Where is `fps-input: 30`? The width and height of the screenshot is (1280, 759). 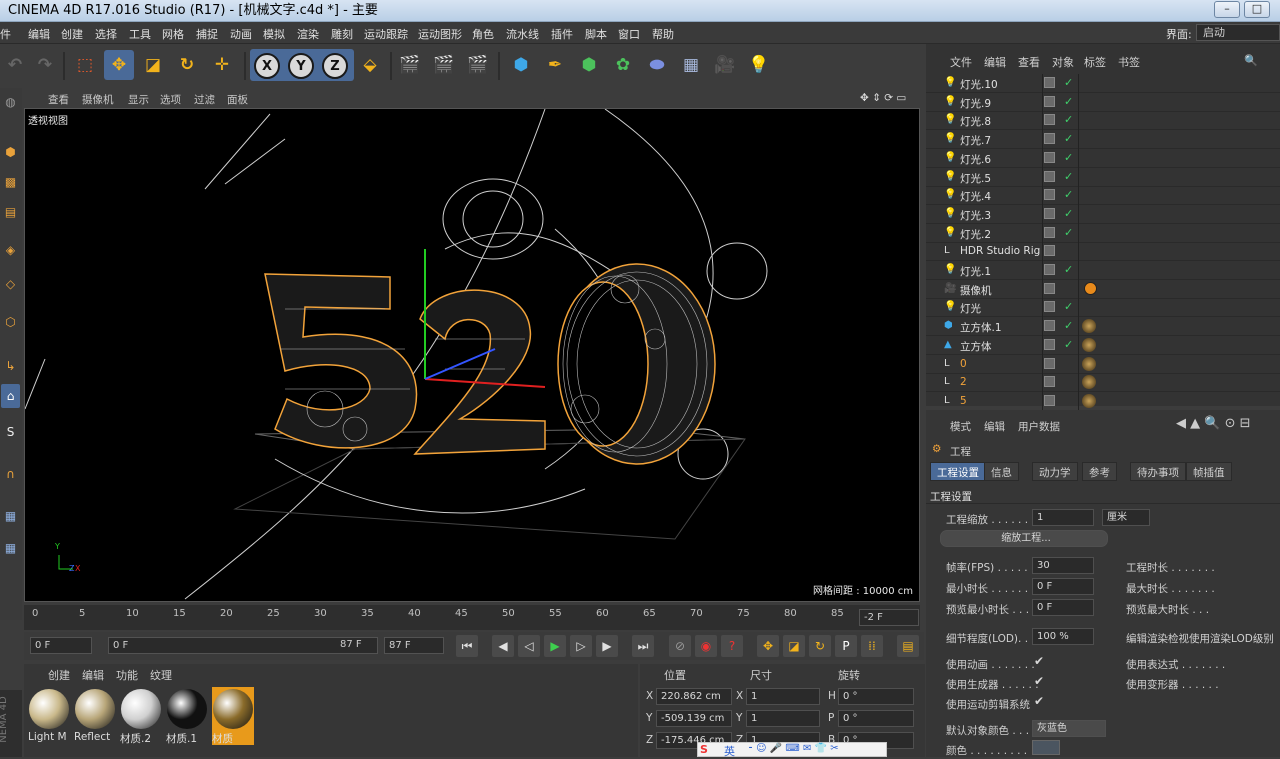
fps-input: 30 is located at coordinates (1063, 565).